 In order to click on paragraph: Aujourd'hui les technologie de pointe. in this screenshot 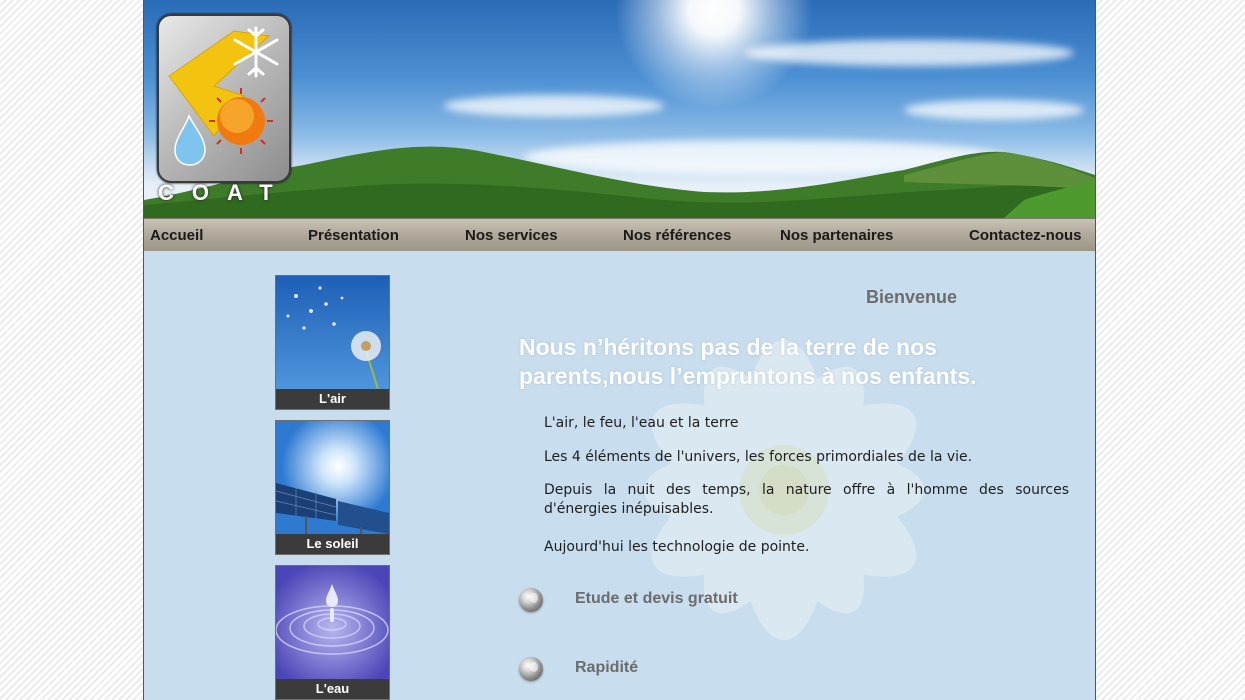, I will do `click(677, 547)`.